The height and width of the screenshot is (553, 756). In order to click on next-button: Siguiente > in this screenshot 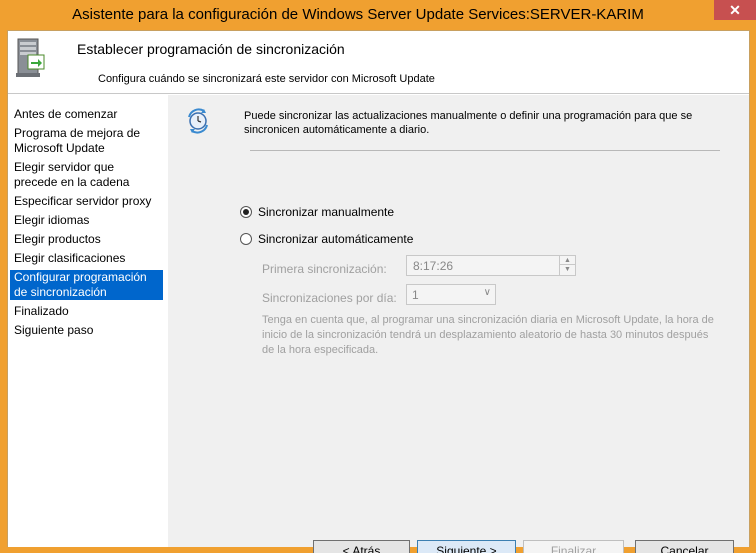, I will do `click(466, 546)`.